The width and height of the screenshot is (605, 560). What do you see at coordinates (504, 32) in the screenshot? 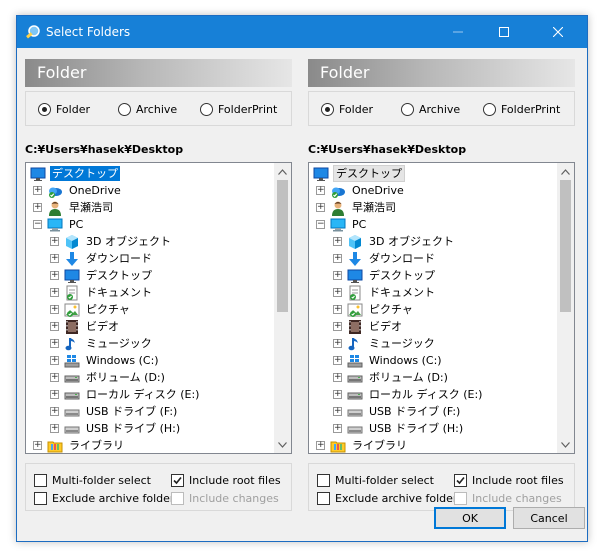
I see `maximize-button` at bounding box center [504, 32].